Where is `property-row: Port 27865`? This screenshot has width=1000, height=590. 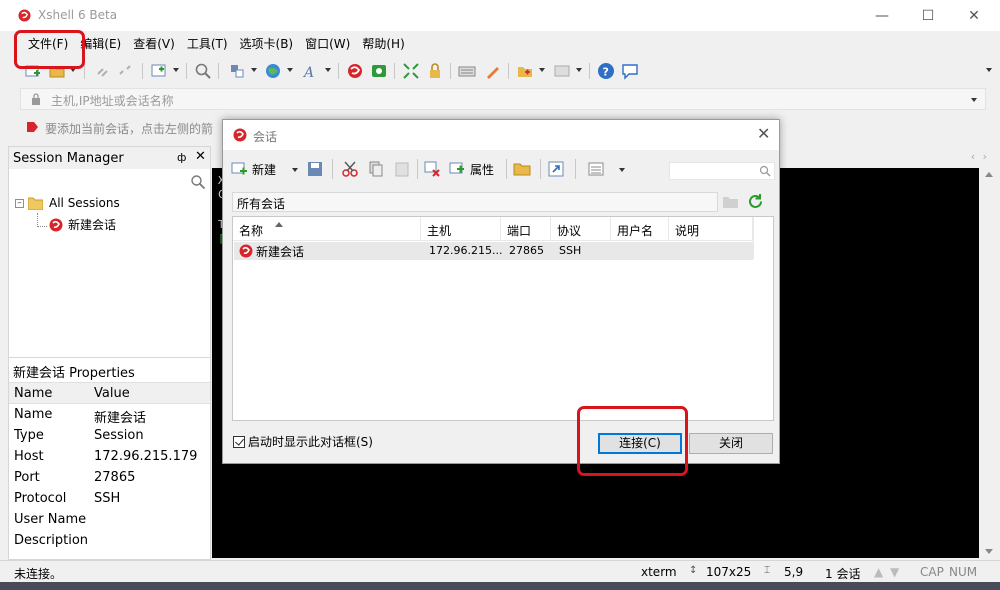
property-row: Port 27865 is located at coordinates (75, 477).